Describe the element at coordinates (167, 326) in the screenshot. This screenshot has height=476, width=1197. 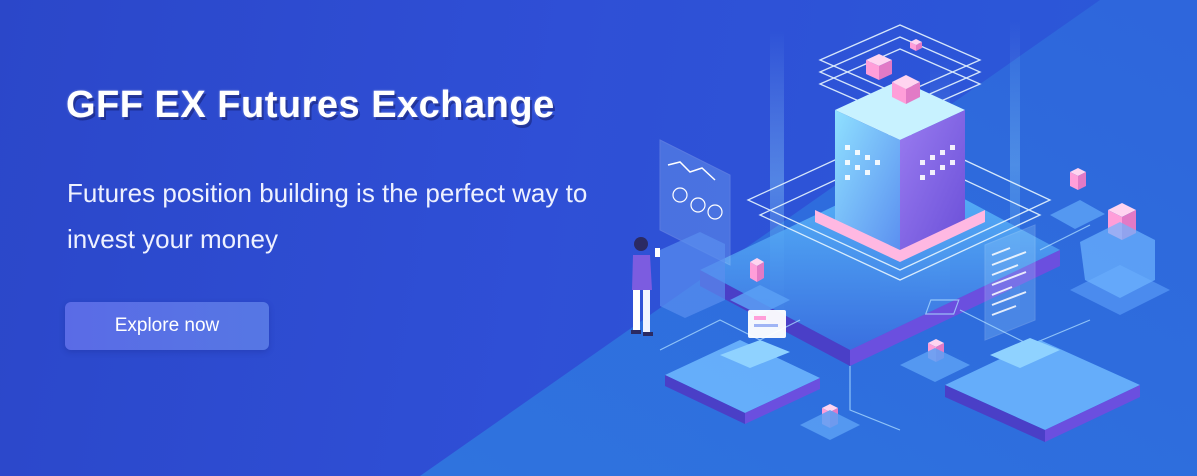
I see `explore-now-button: Explore now` at that location.